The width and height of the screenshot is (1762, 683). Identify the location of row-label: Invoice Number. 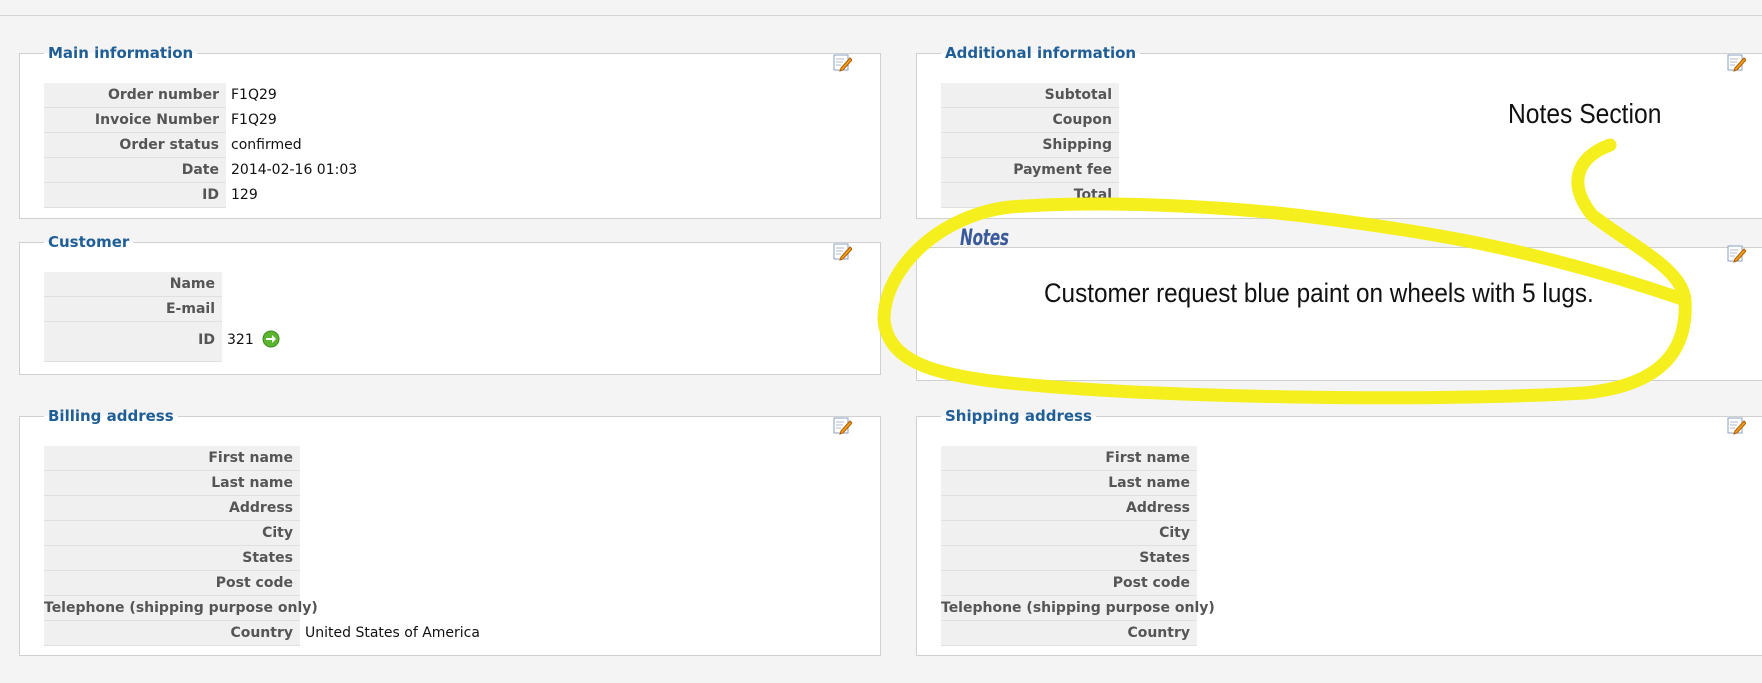
(135, 120).